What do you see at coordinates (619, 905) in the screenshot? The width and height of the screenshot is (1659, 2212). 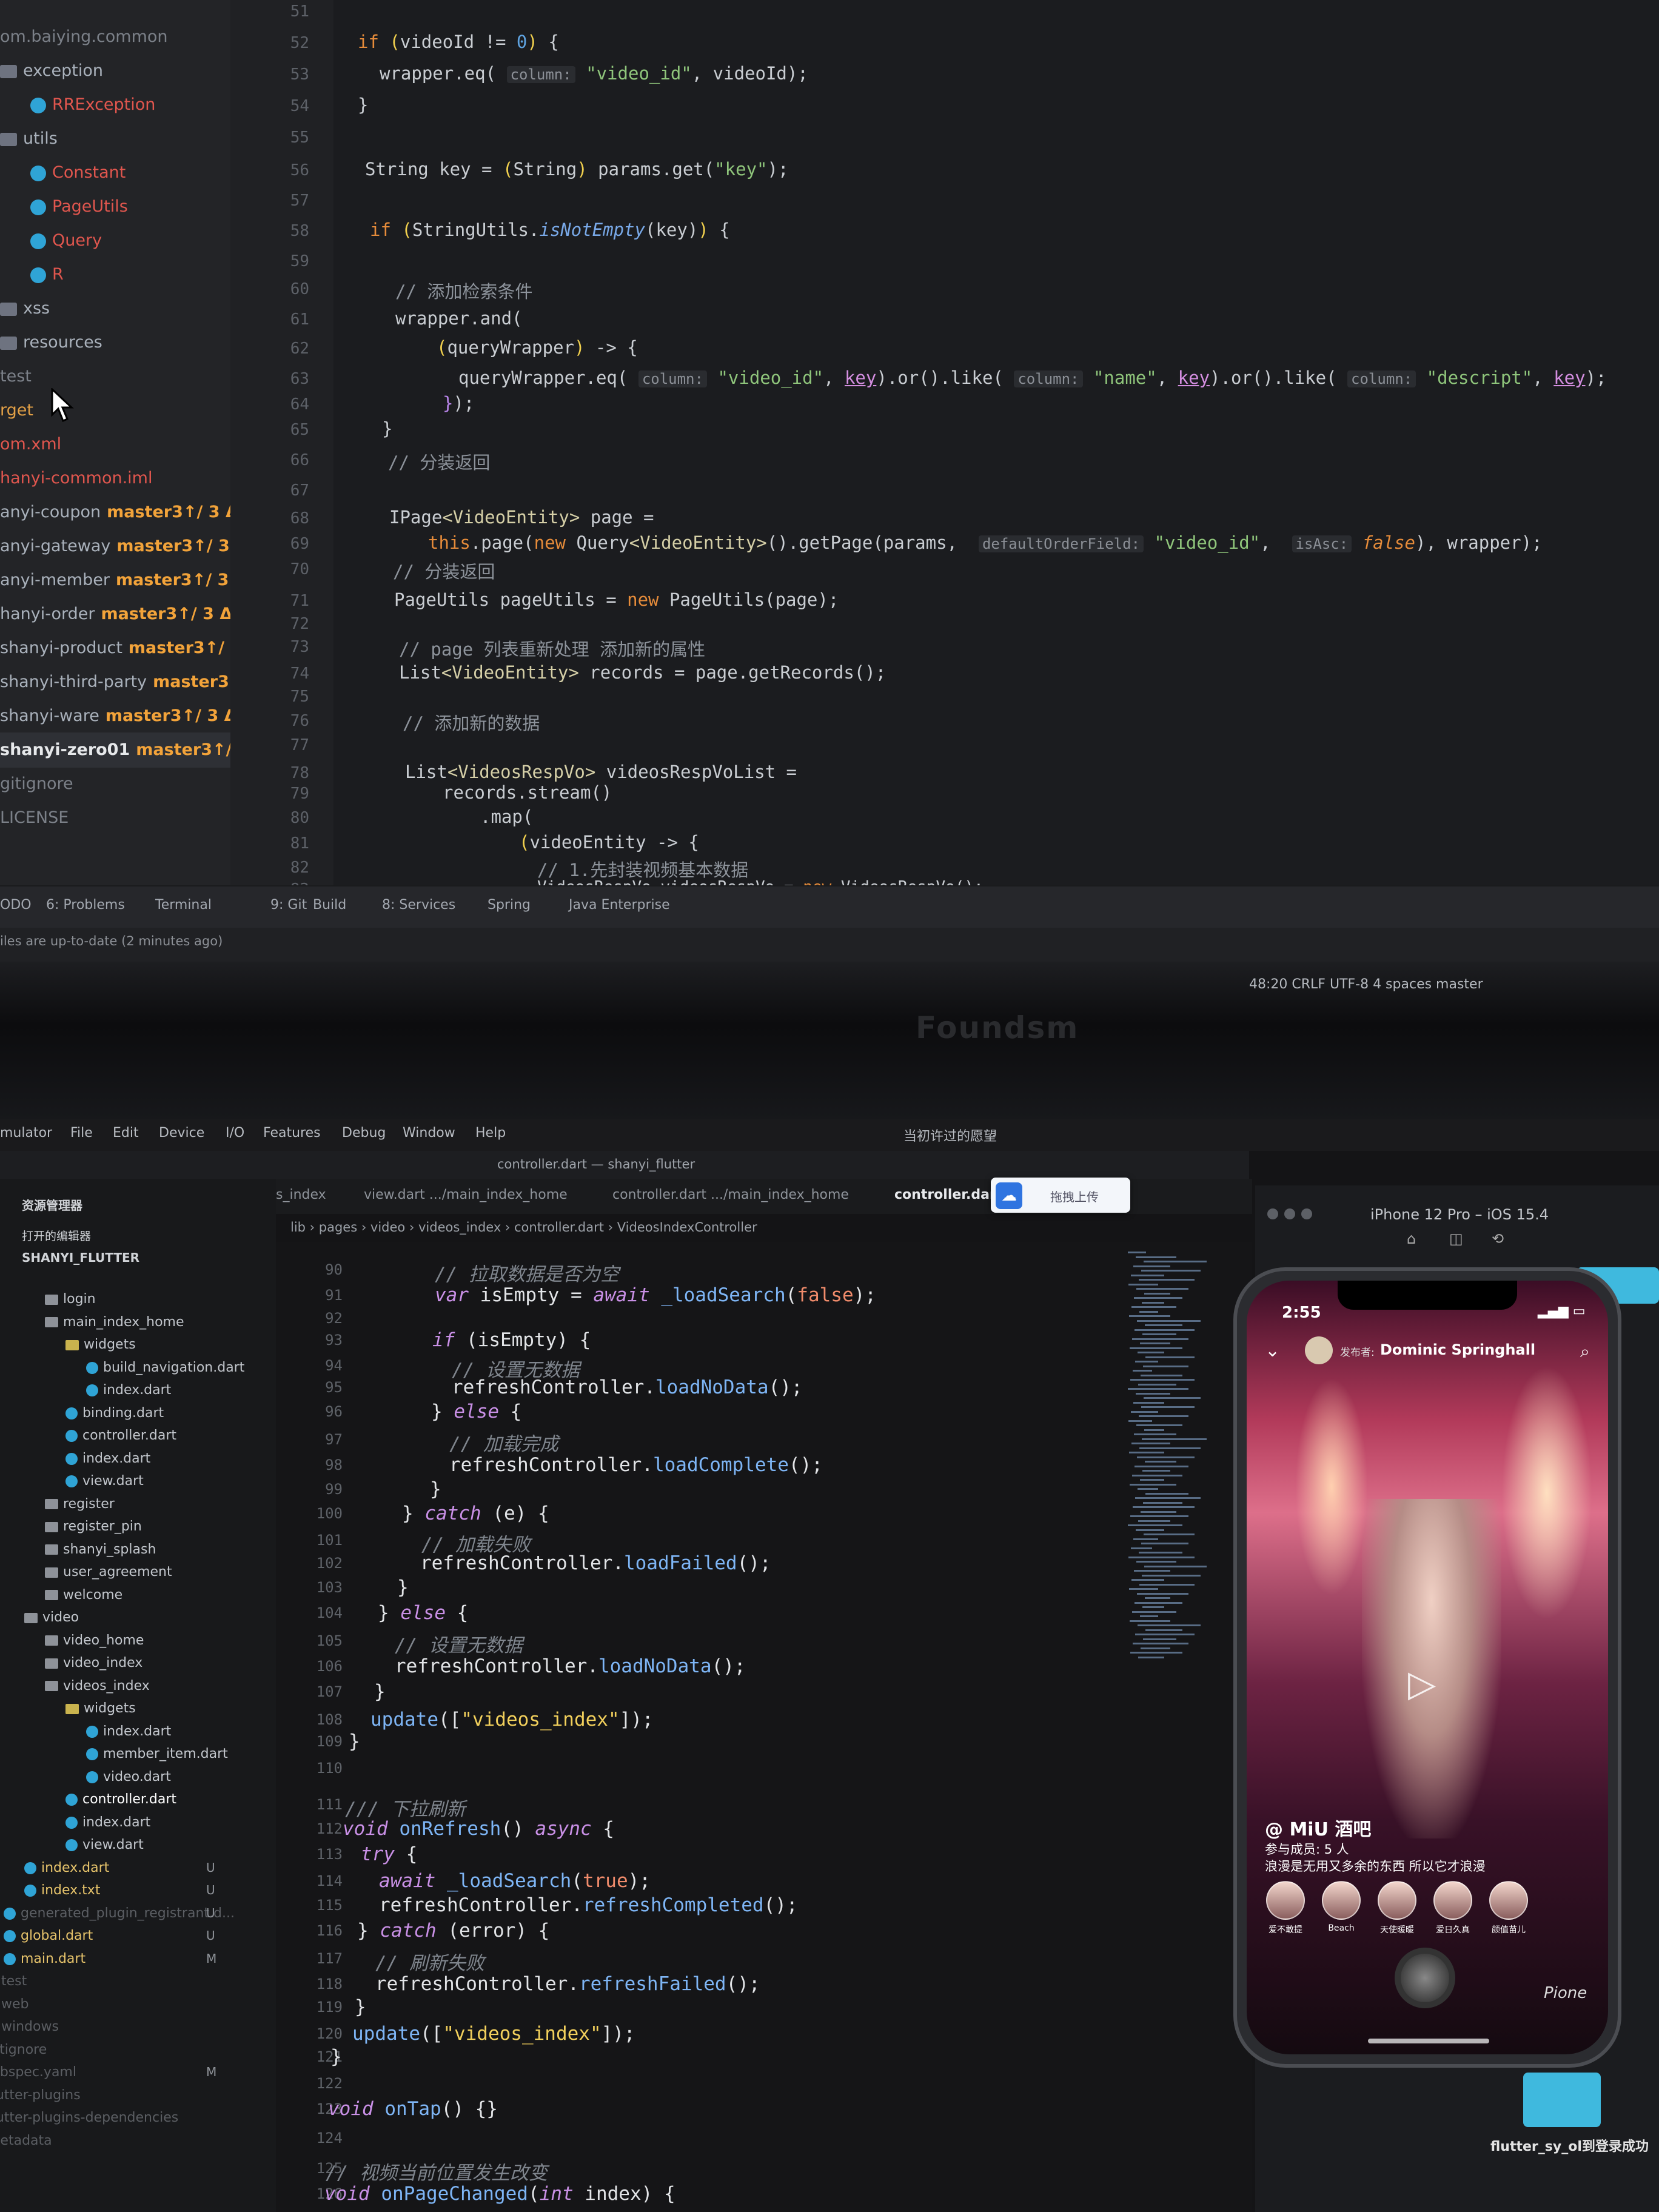 I see `tool-window-button: Java Enterprise` at bounding box center [619, 905].